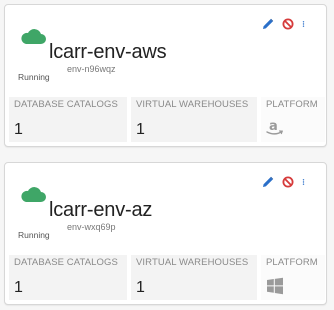 Image resolution: width=334 pixels, height=310 pixels. I want to click on platform-stat: PLATFORM a, so click(293, 119).